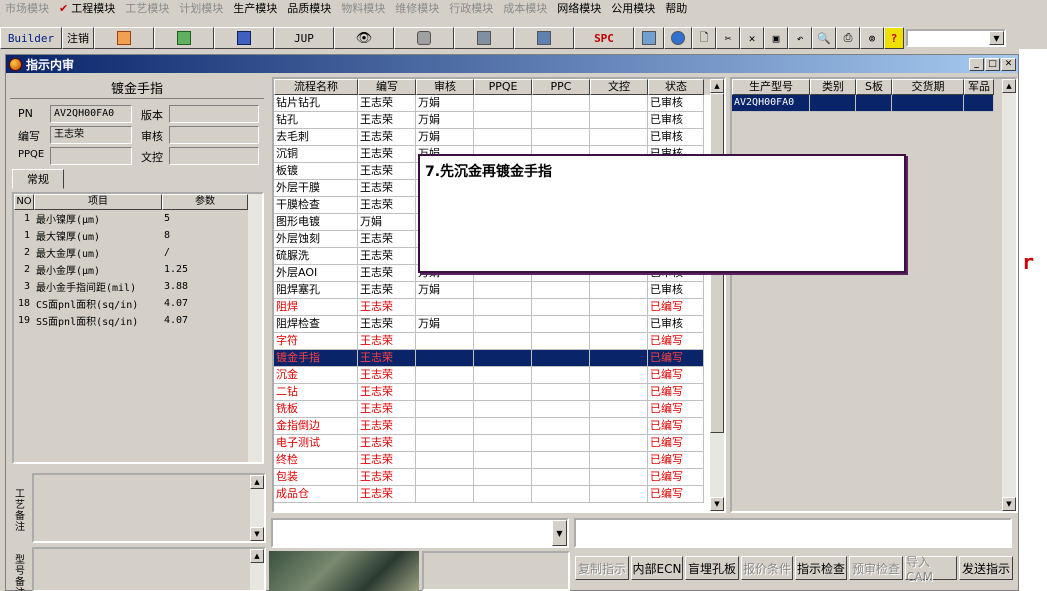 Image resolution: width=1047 pixels, height=591 pixels. I want to click on menu-item-2: 工艺模块, so click(147, 8).